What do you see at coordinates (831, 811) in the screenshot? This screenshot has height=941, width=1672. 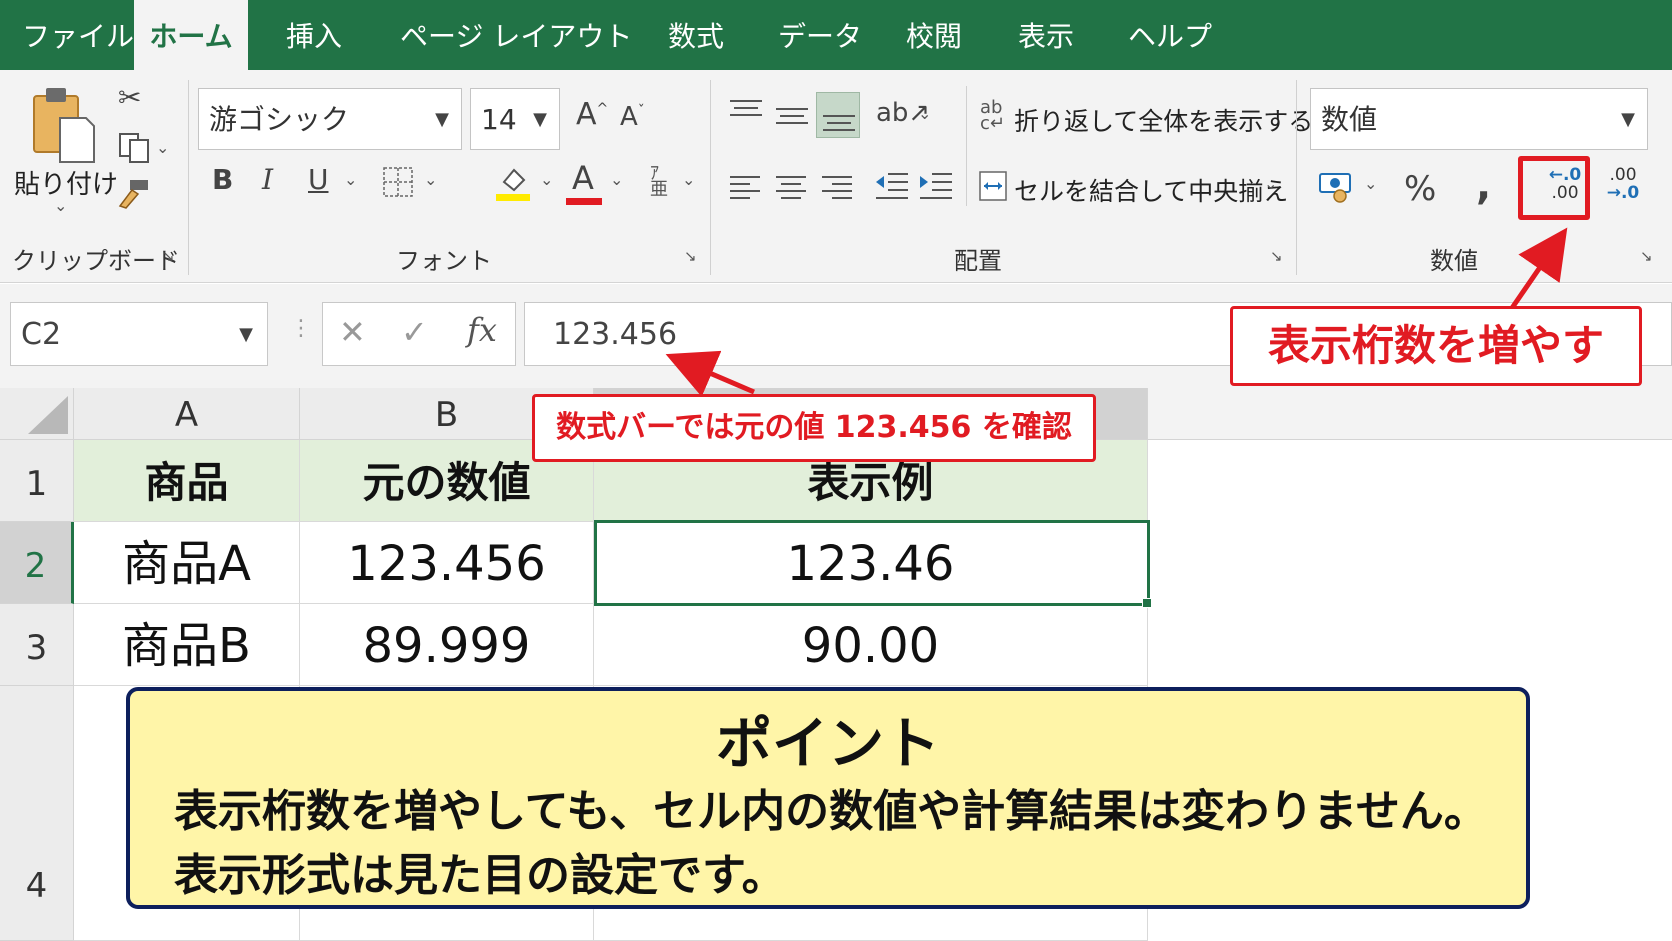 I see `point-line-1: 表示桁数を増やしても、セル内の数値や計算結果は変わりません。` at bounding box center [831, 811].